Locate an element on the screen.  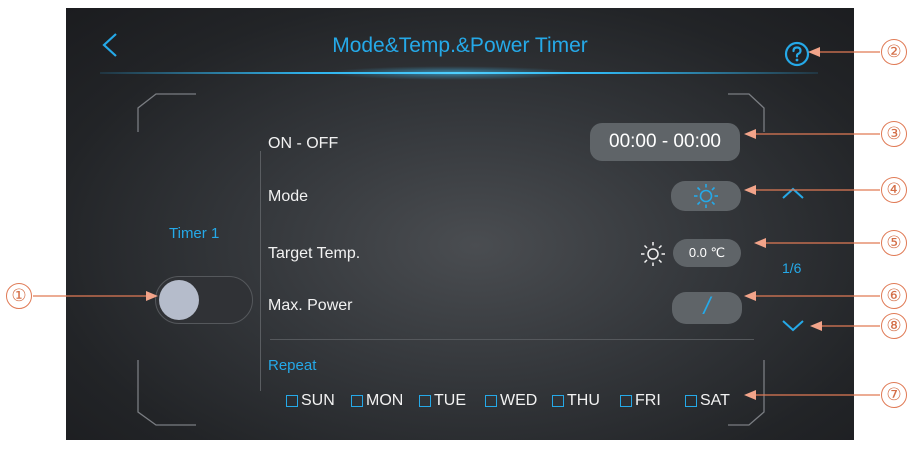
mode-label: Mode is located at coordinates (288, 196).